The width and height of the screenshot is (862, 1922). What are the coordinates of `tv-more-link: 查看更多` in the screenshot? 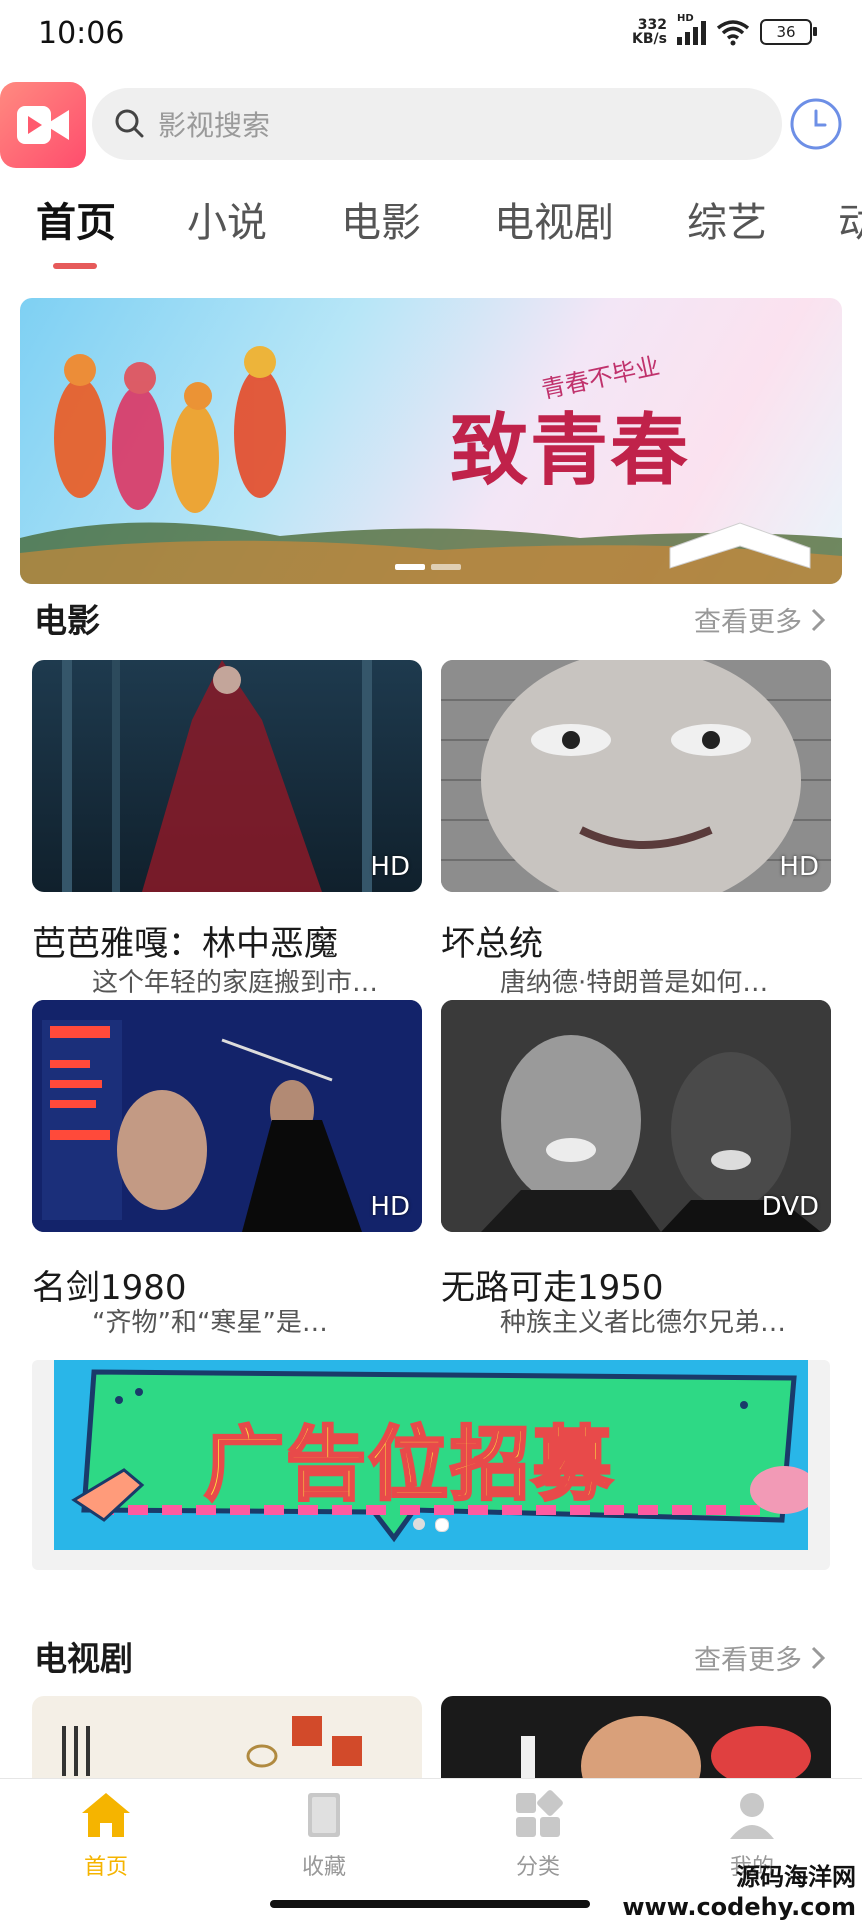 It's located at (760, 1657).